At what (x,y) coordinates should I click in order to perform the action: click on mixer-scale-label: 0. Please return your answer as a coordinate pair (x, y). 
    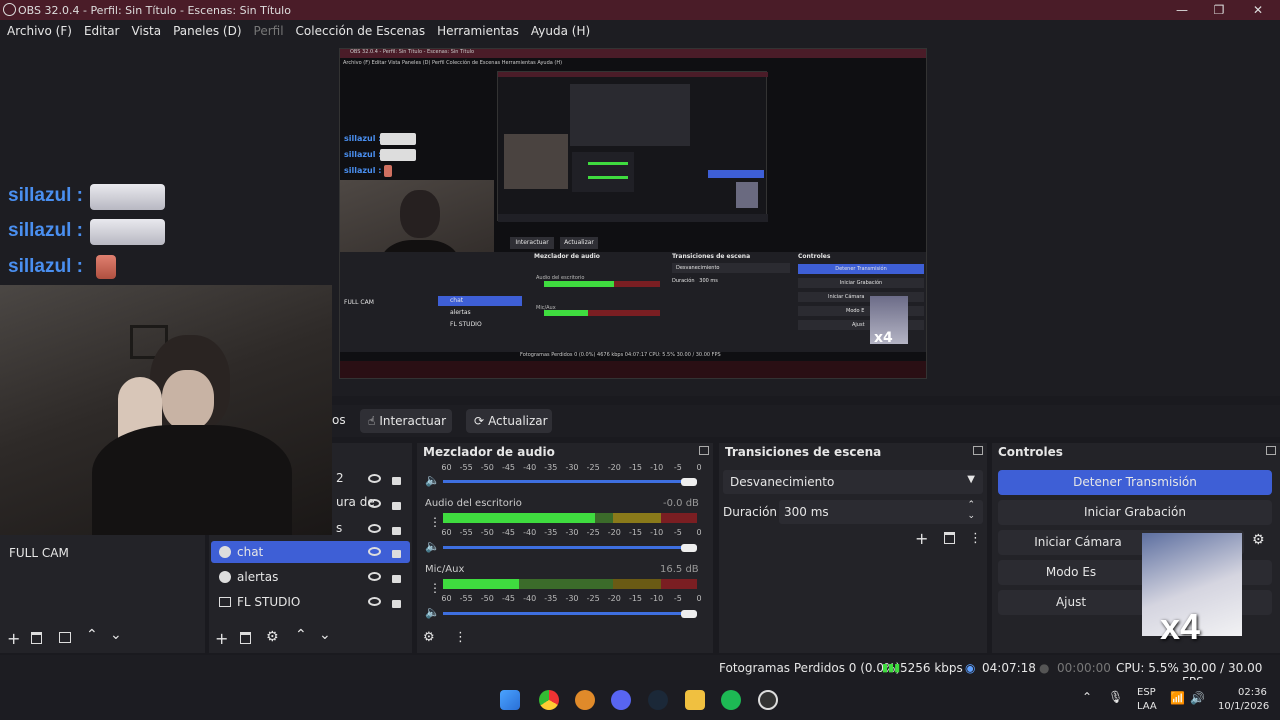
    Looking at the image, I should click on (698, 598).